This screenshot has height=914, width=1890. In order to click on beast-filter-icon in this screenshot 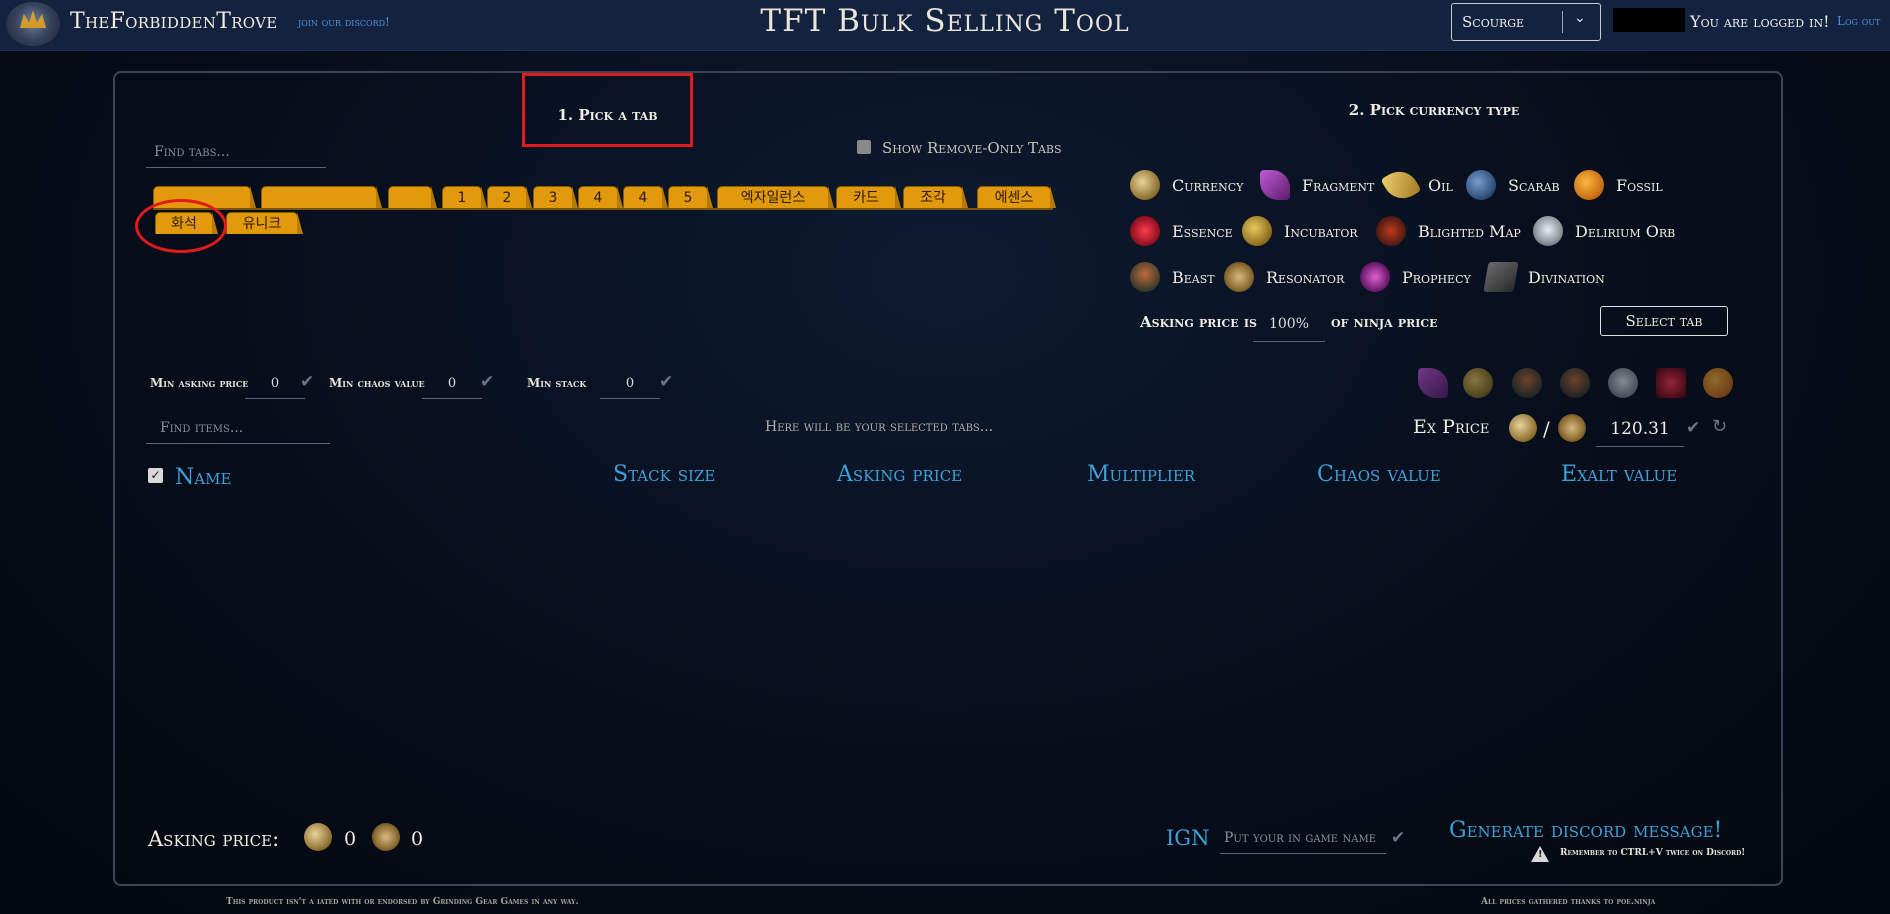, I will do `click(1527, 383)`.